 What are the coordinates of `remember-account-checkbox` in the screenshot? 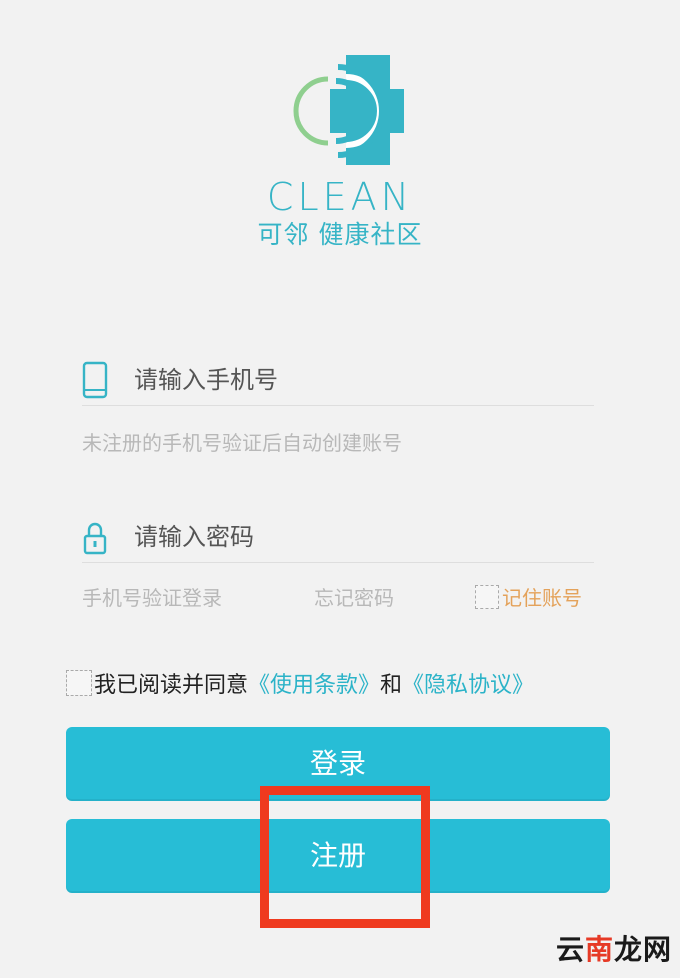 It's located at (487, 597).